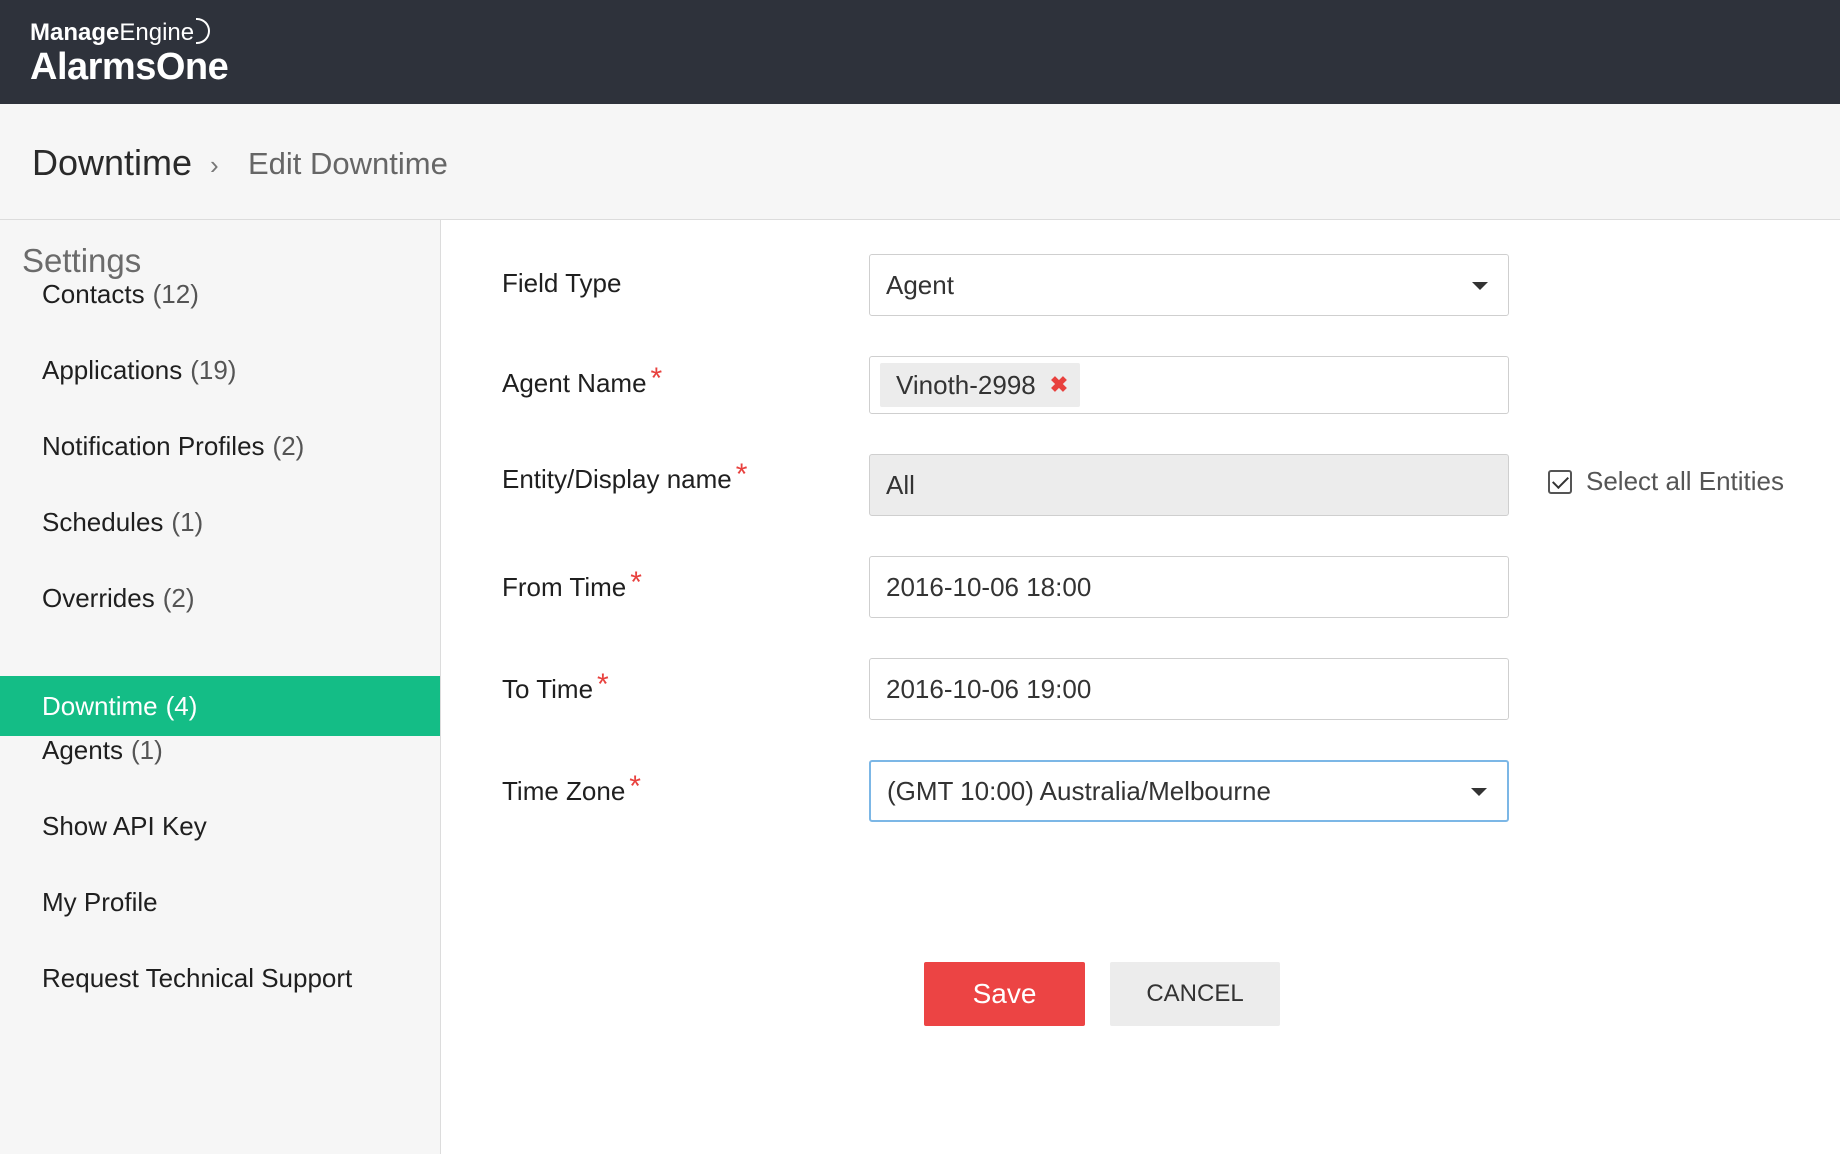 Image resolution: width=1840 pixels, height=1154 pixels. I want to click on checkbox-checked-icon, so click(1560, 481).